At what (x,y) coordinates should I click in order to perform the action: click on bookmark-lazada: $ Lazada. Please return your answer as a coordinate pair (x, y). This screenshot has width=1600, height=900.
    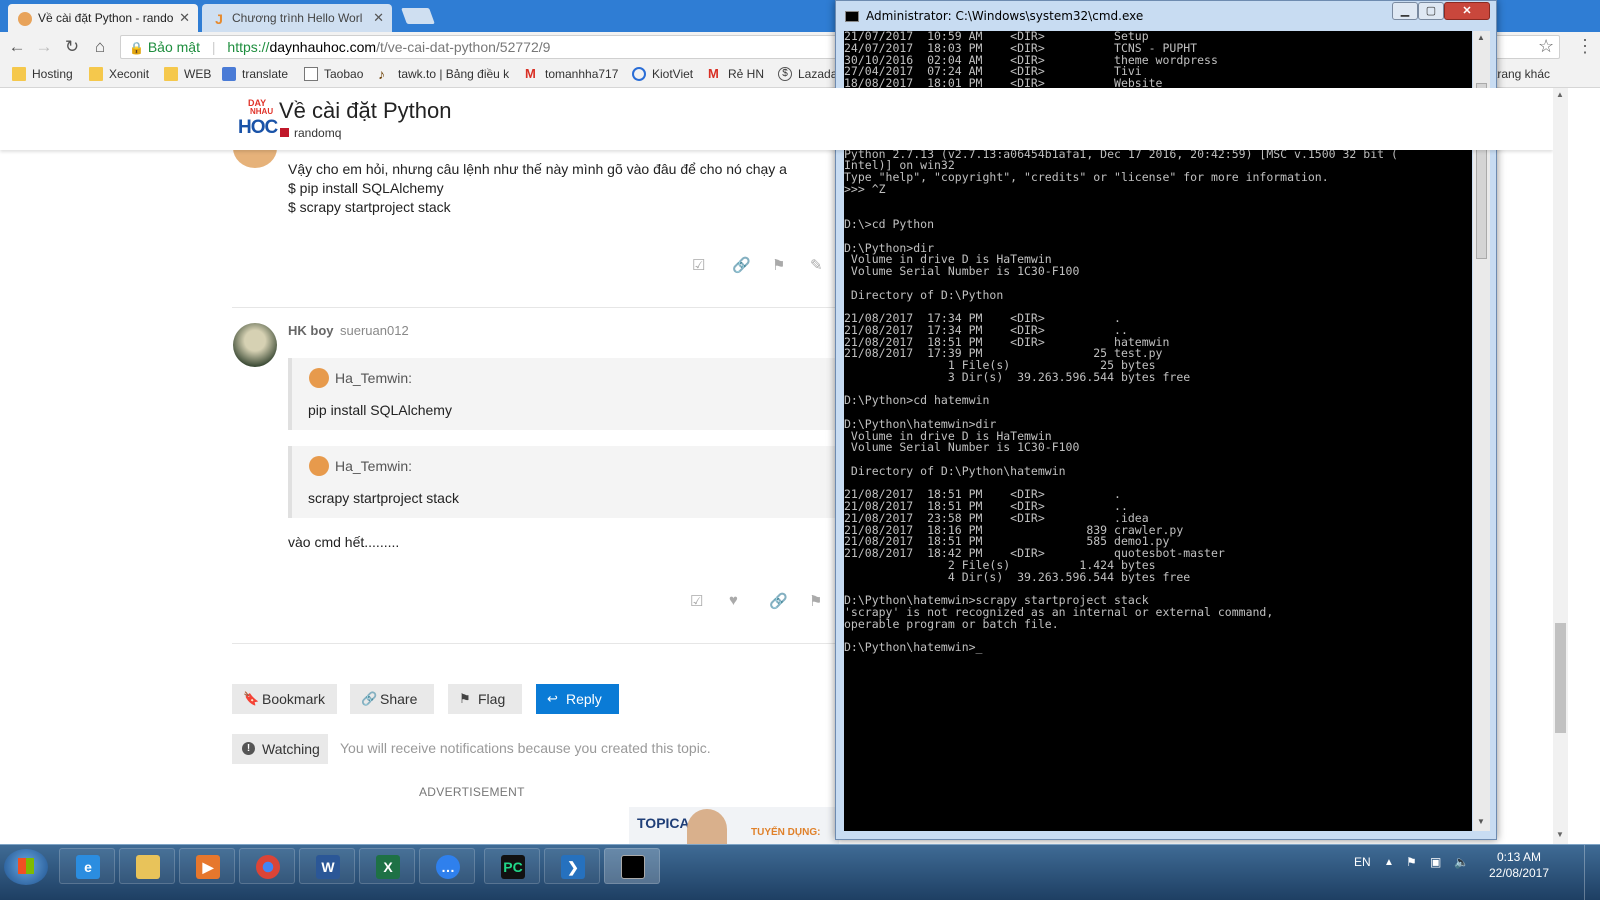
    Looking at the image, I should click on (807, 74).